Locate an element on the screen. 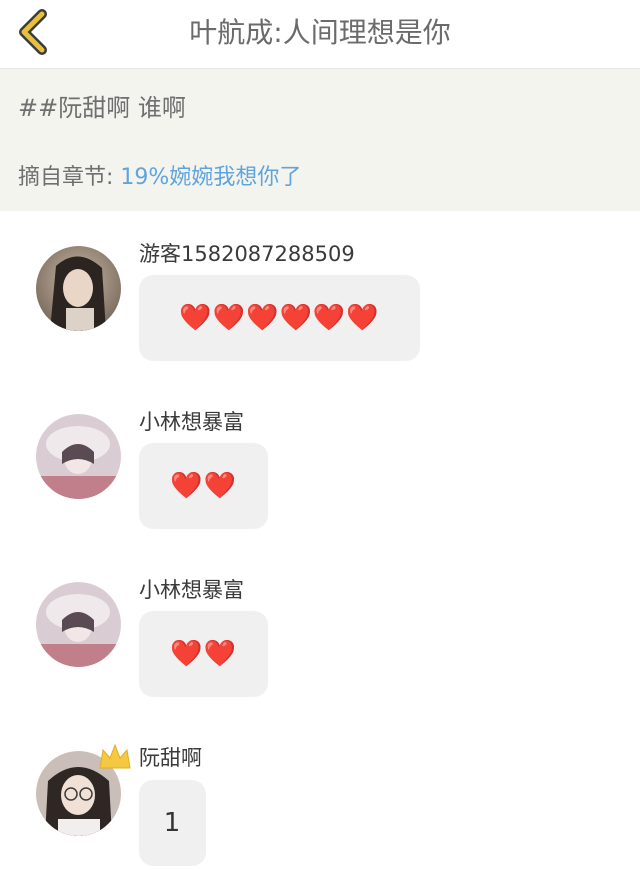  quoted-text: ##阮甜啊 谁啊 is located at coordinates (102, 108).